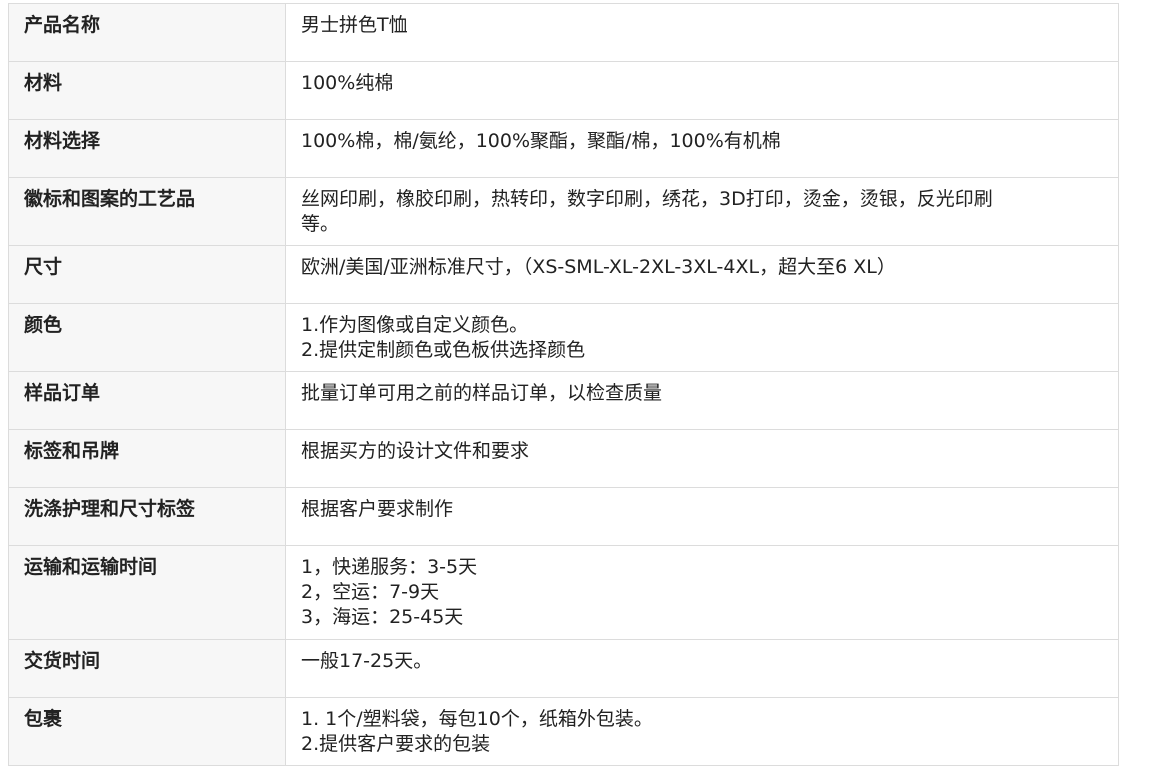 Image resolution: width=1155 pixels, height=775 pixels. What do you see at coordinates (147, 516) in the screenshot?
I see `row-label: 洗涤护理和尺寸标签` at bounding box center [147, 516].